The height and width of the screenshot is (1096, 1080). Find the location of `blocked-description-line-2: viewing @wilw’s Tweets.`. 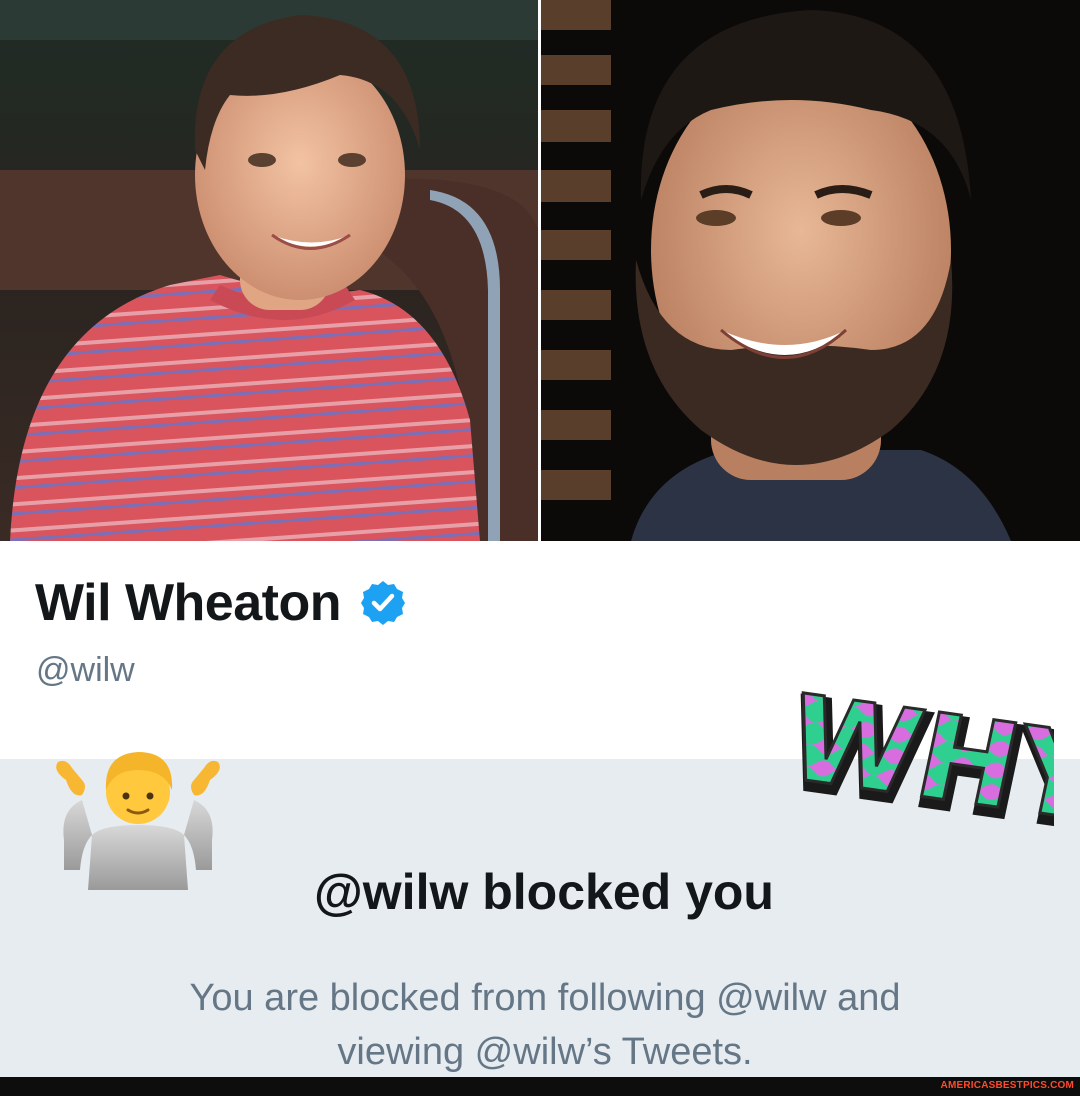

blocked-description-line-2: viewing @wilw’s Tweets. is located at coordinates (545, 1052).